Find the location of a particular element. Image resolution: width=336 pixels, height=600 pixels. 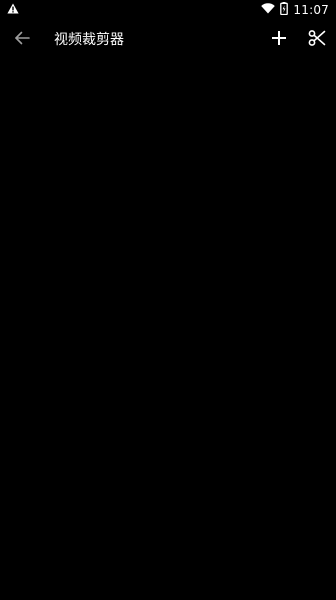

status-right: 11:07 is located at coordinates (292, 10).